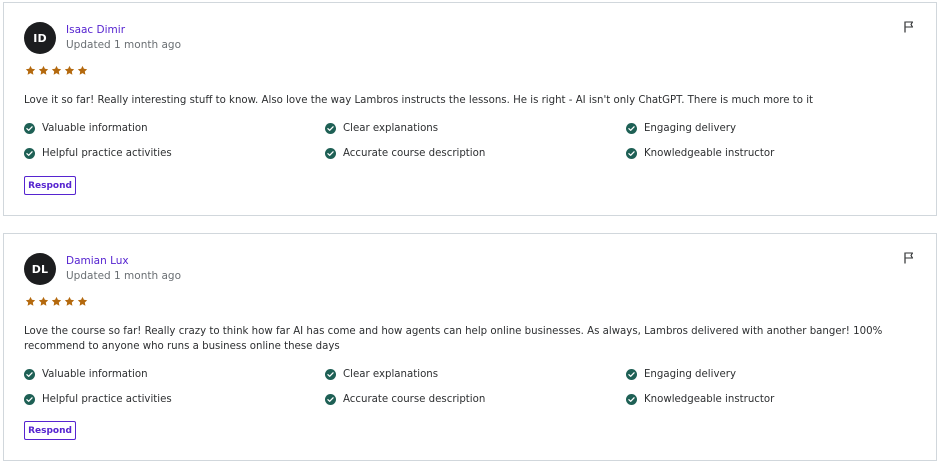 This screenshot has width=940, height=462. What do you see at coordinates (95, 30) in the screenshot?
I see `reviewer-name: Isaac Dimir` at bounding box center [95, 30].